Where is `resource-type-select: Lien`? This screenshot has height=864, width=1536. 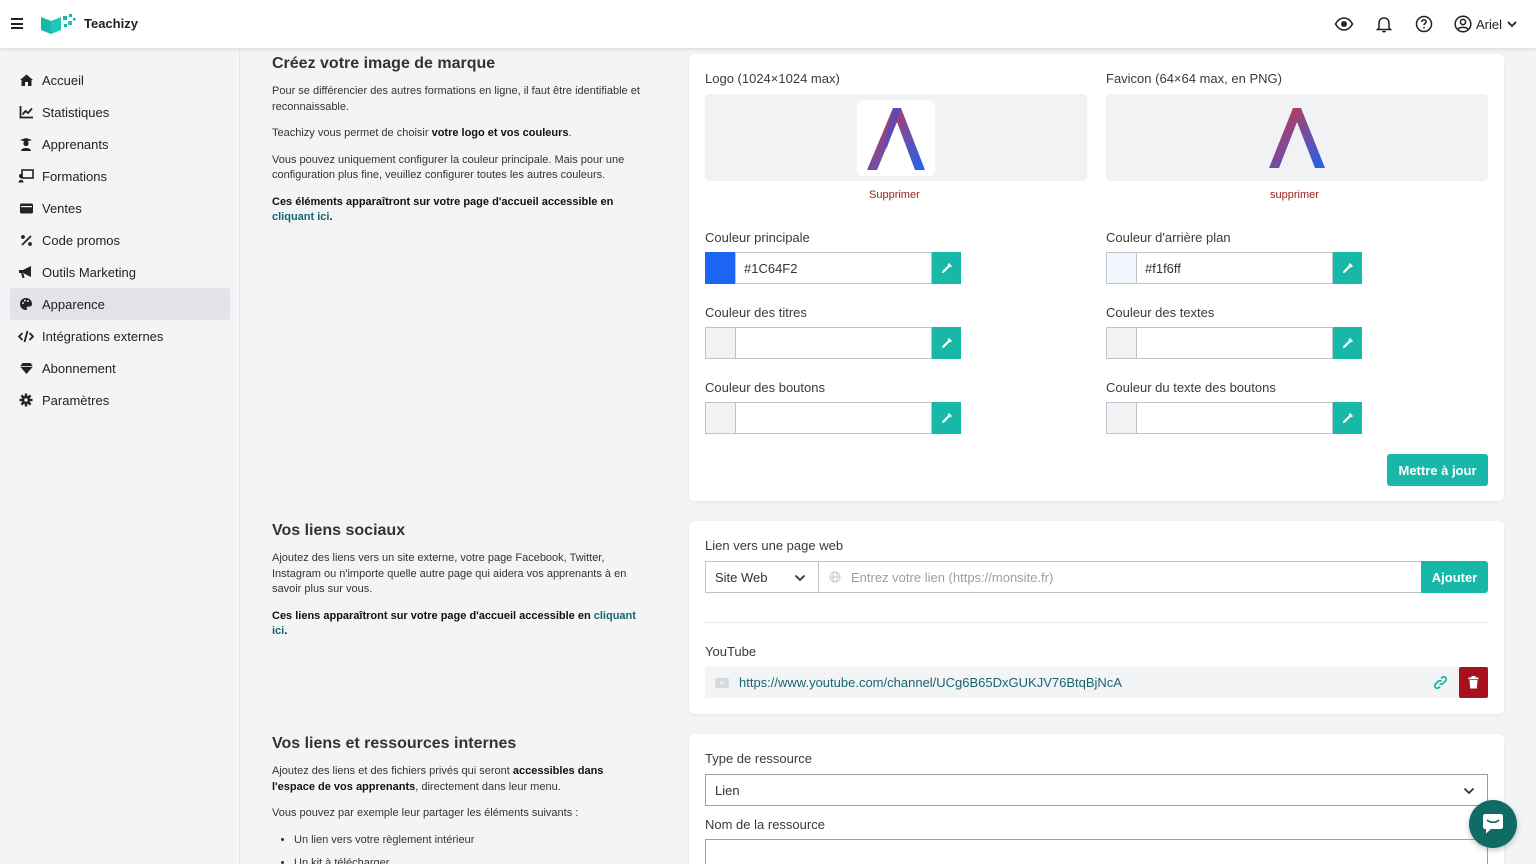
resource-type-select: Lien is located at coordinates (1096, 790).